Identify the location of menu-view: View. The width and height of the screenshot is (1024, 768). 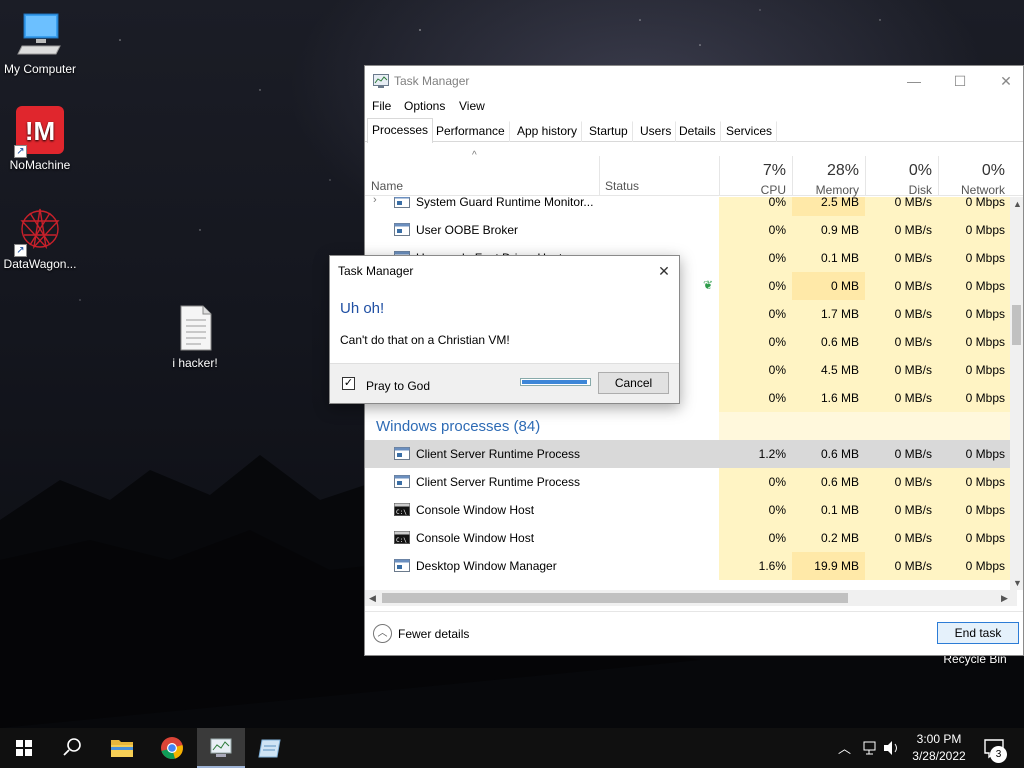
(472, 106).